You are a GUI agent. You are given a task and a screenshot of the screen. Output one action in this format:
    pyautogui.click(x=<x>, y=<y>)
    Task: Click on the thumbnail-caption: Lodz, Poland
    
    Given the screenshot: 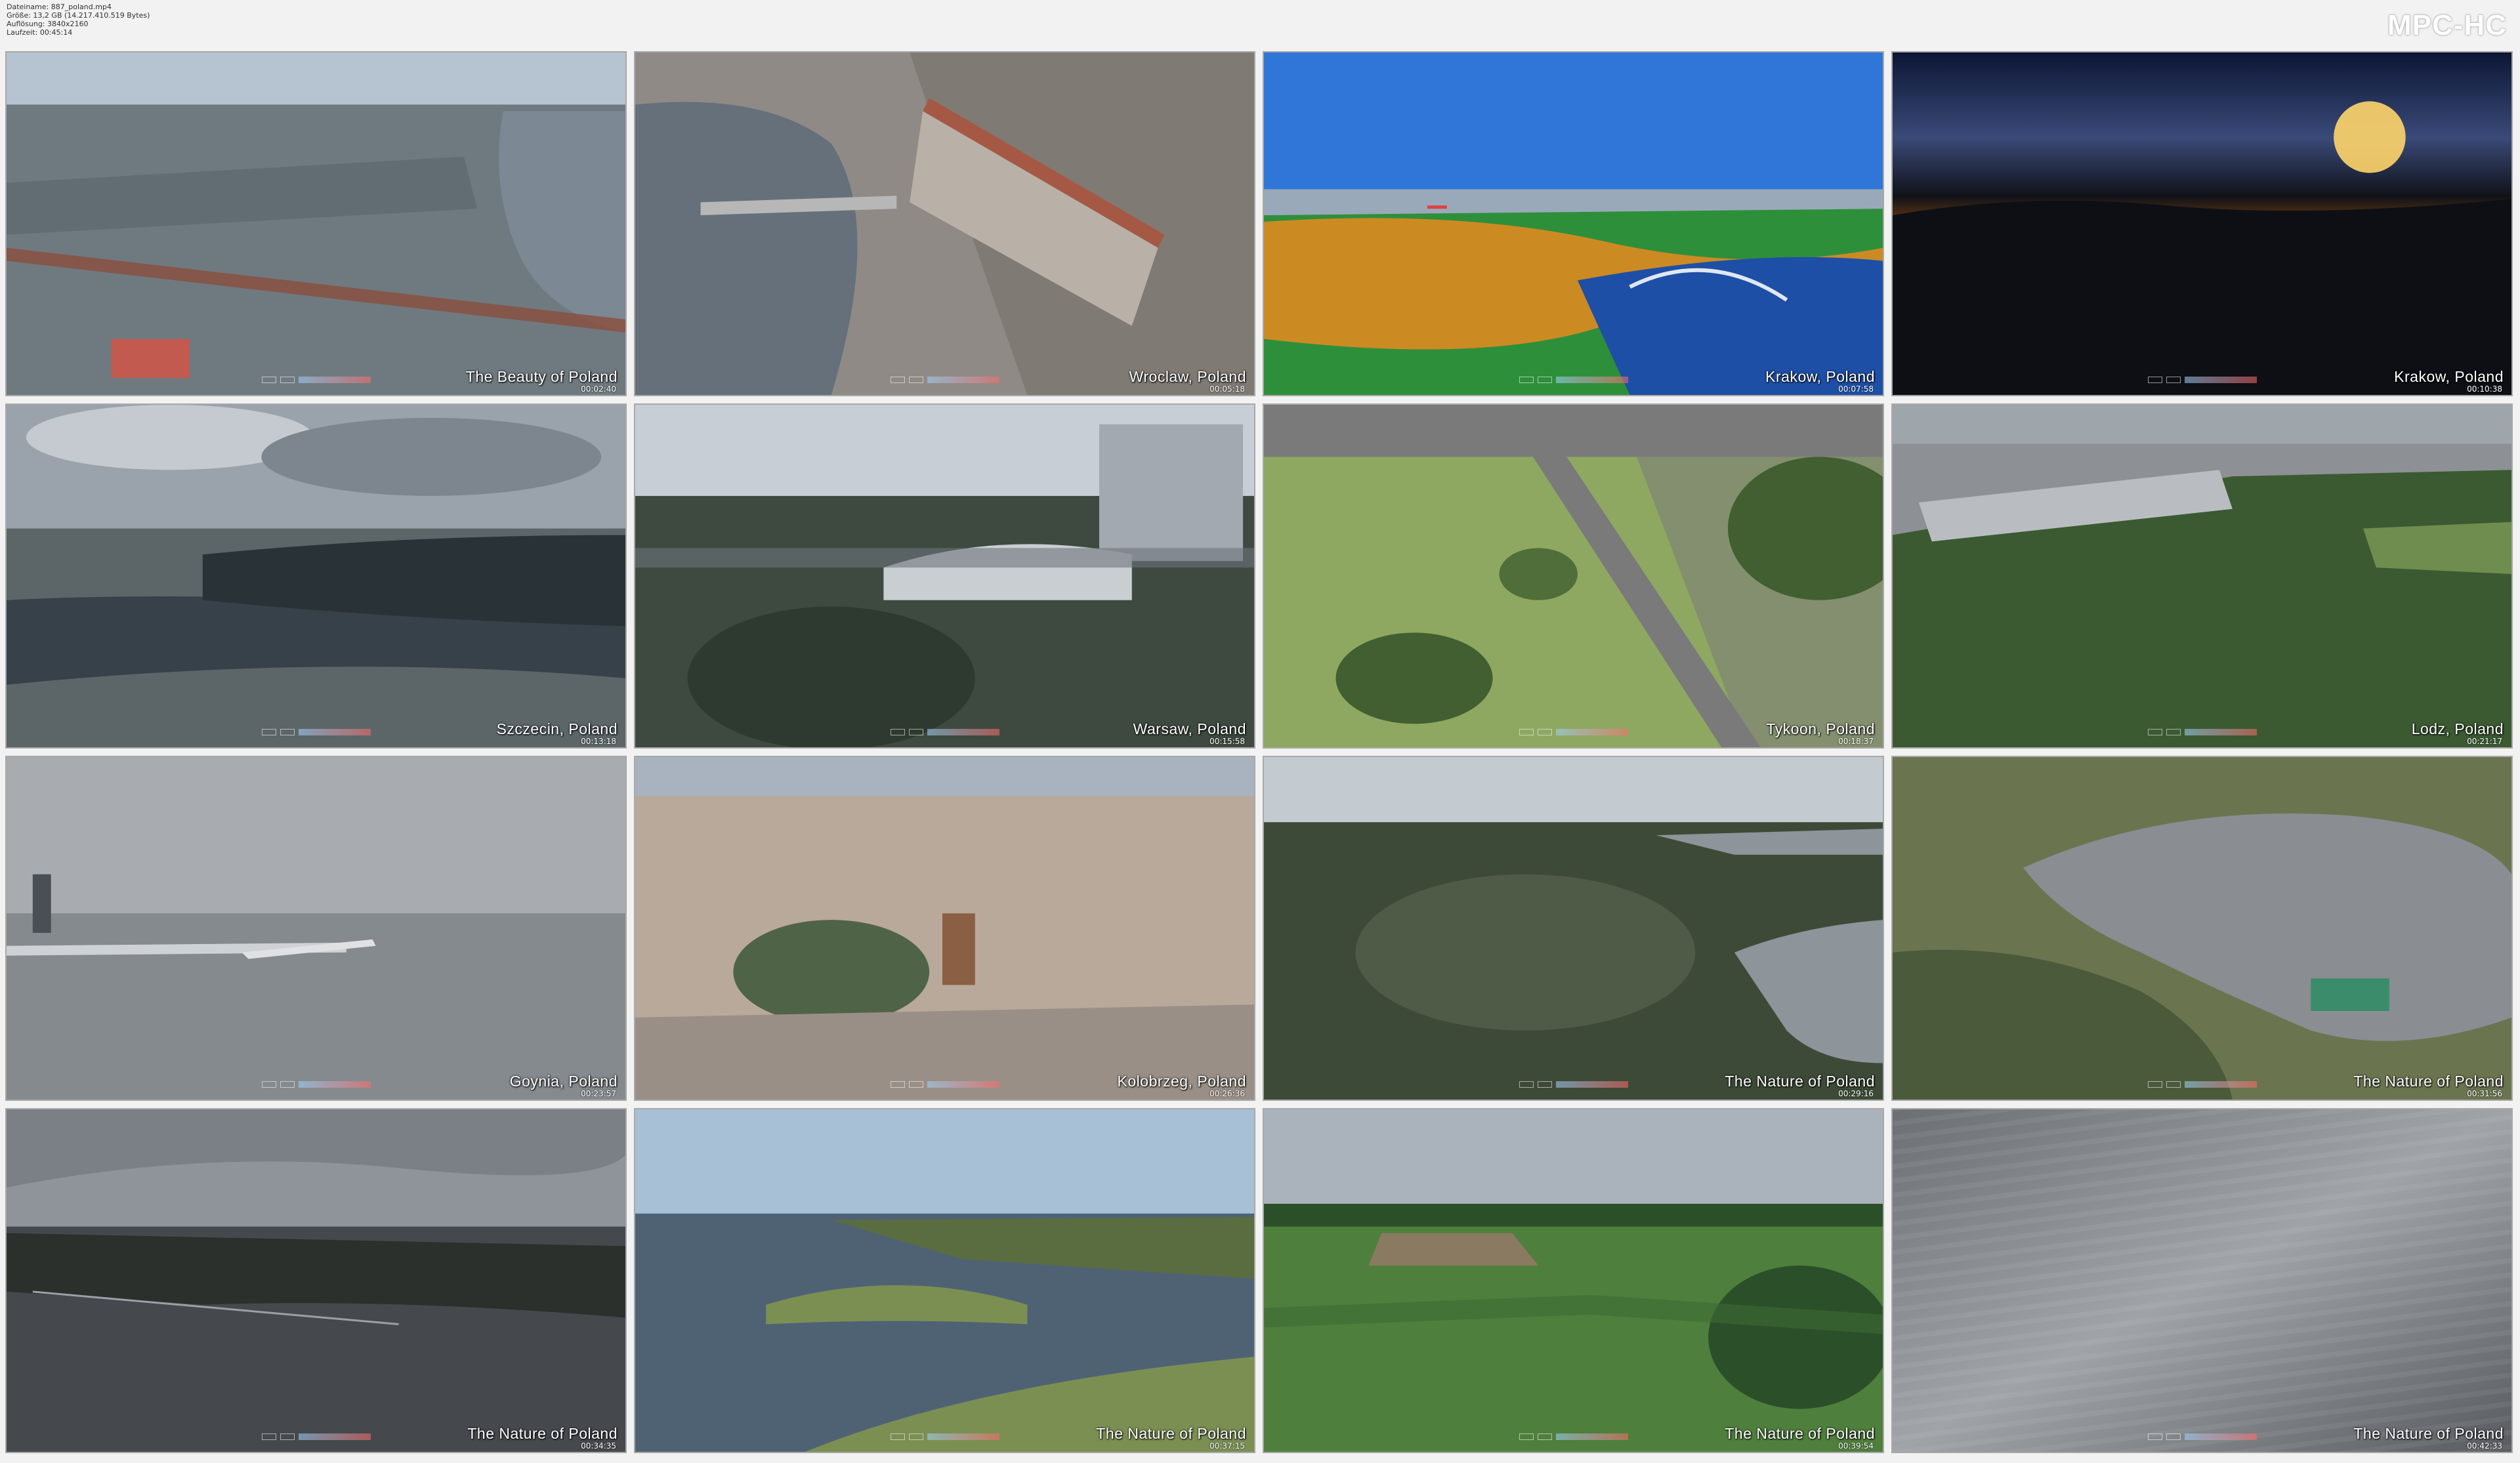 What is the action you would take?
    pyautogui.click(x=2457, y=729)
    